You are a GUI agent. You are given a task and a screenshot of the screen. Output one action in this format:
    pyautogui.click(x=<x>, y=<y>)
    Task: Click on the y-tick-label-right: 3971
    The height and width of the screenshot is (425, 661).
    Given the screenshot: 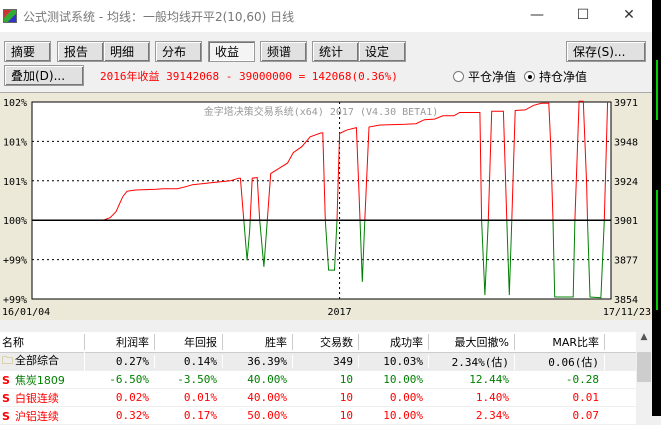 What is the action you would take?
    pyautogui.click(x=626, y=103)
    